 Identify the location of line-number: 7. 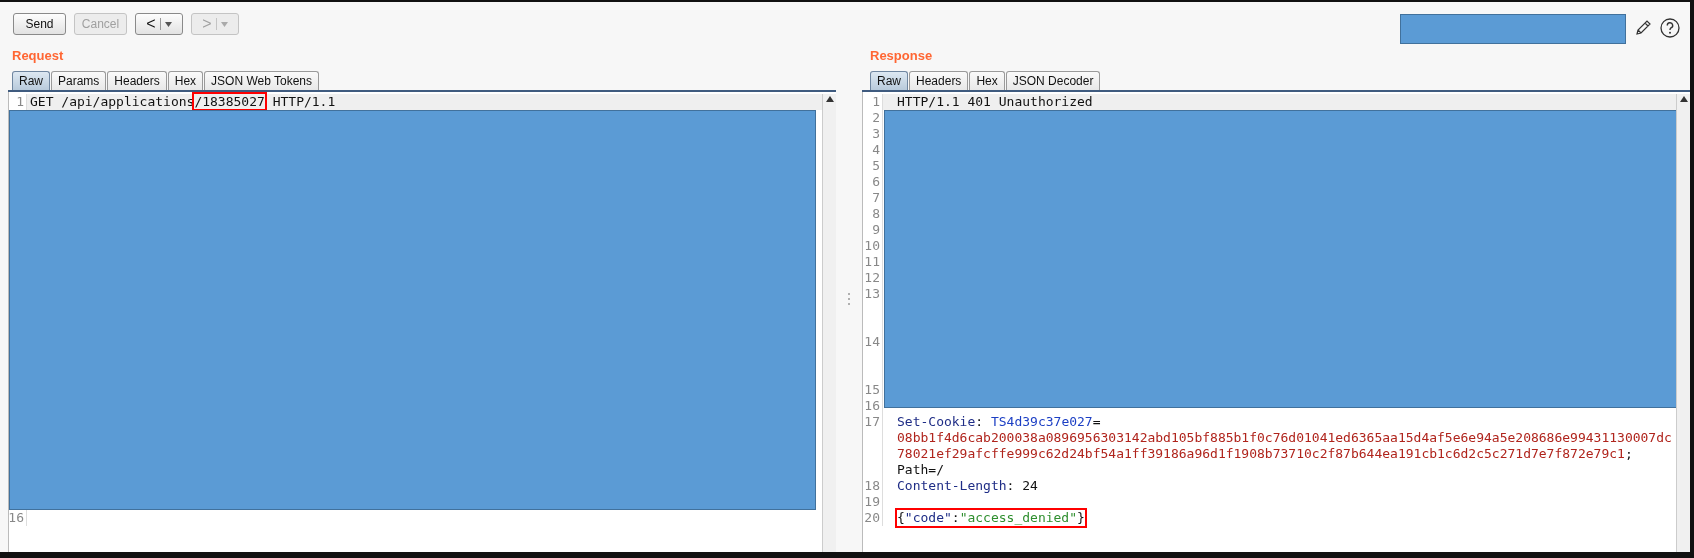
(876, 198).